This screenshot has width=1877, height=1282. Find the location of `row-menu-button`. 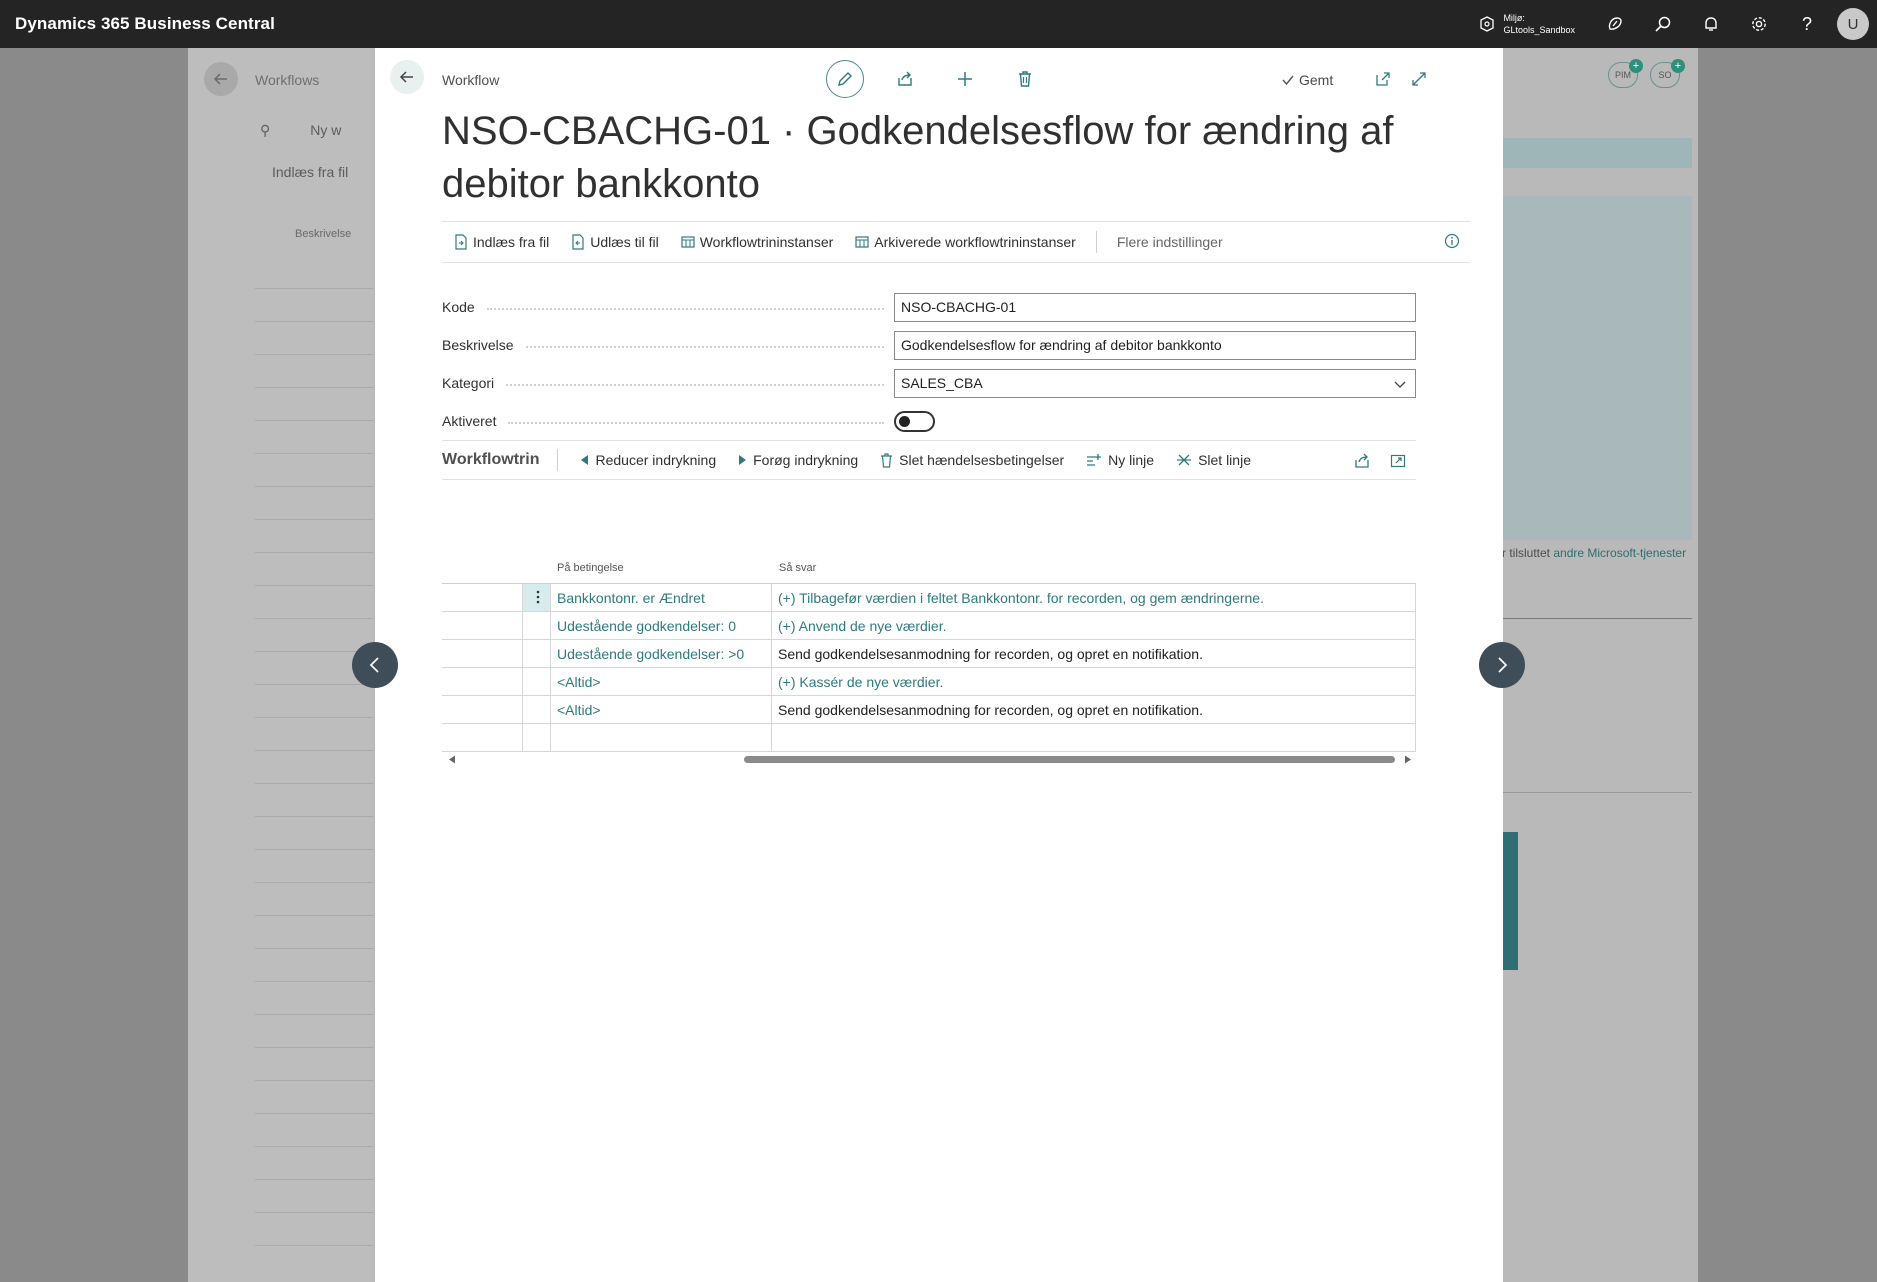

row-menu-button is located at coordinates (536, 597).